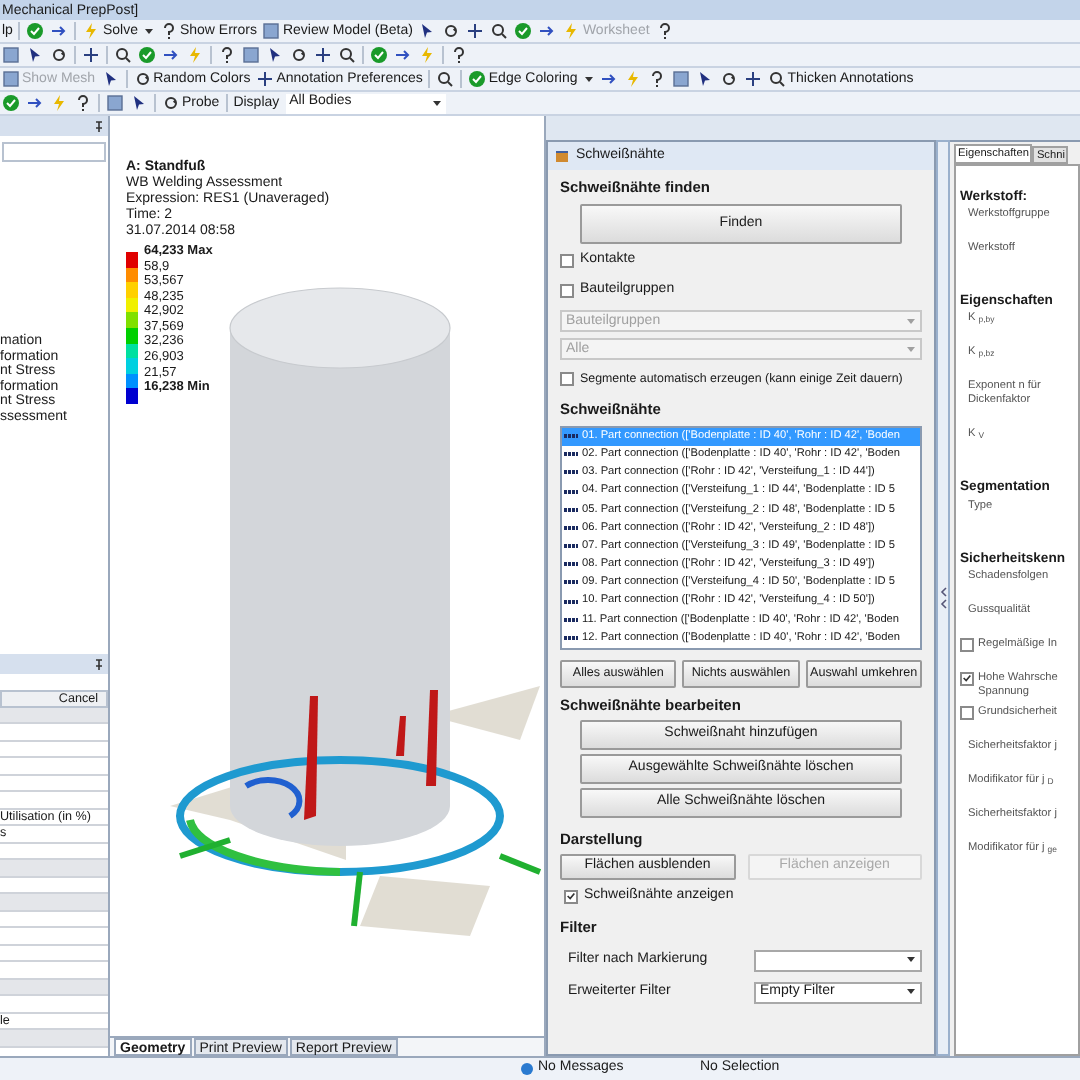 The height and width of the screenshot is (1080, 1080). What do you see at coordinates (838, 960) in the screenshot?
I see `dropdown` at bounding box center [838, 960].